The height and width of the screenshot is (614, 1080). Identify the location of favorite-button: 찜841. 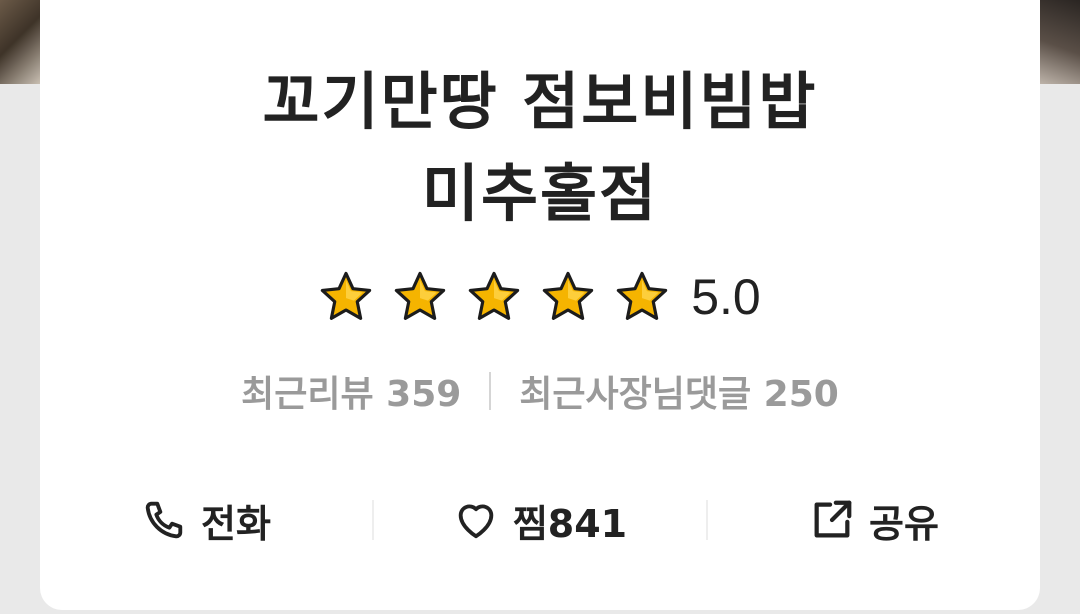
(540, 520).